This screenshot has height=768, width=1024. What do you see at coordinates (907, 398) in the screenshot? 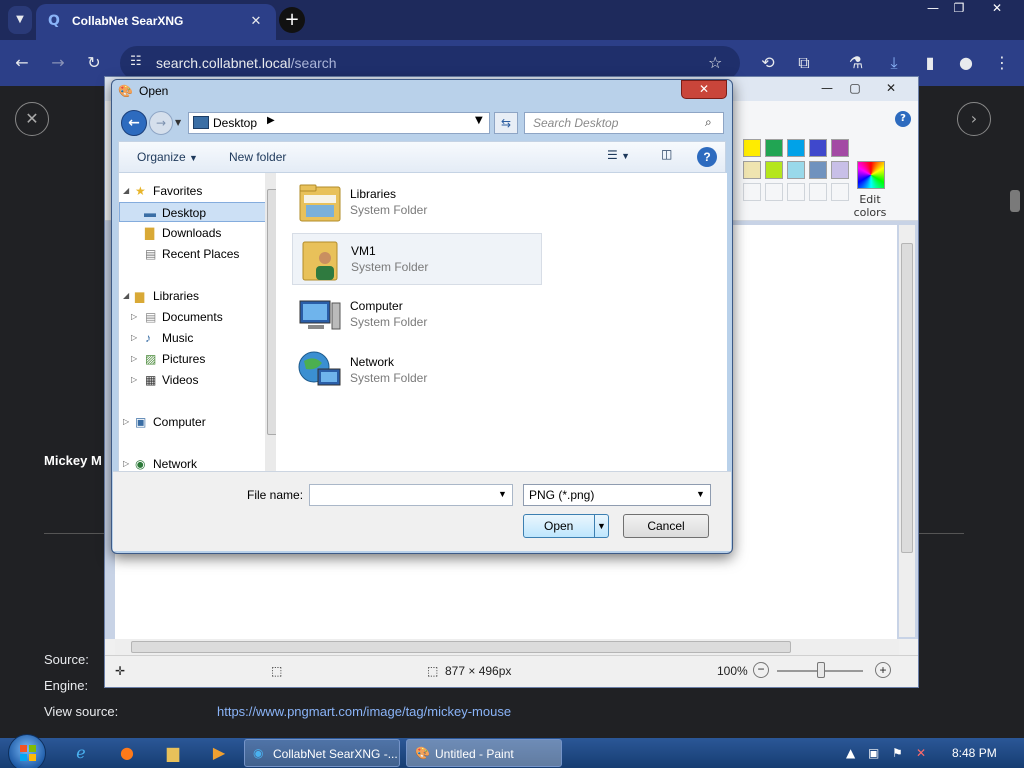
I see `paint-vertical-scroll-thumb` at bounding box center [907, 398].